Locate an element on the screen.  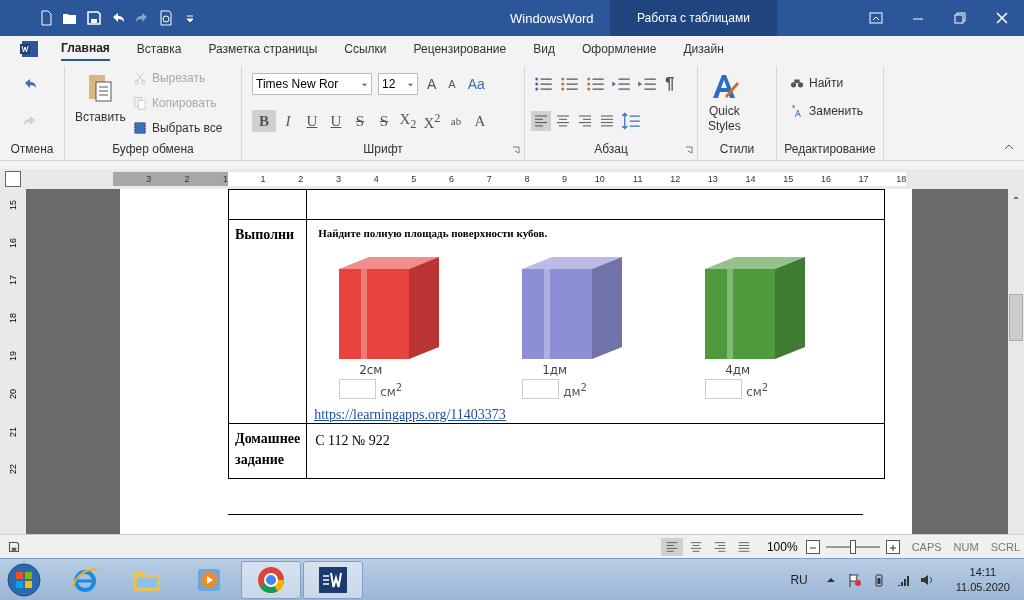
unit-label: дм$^{2}$ is located at coordinates (575, 390).